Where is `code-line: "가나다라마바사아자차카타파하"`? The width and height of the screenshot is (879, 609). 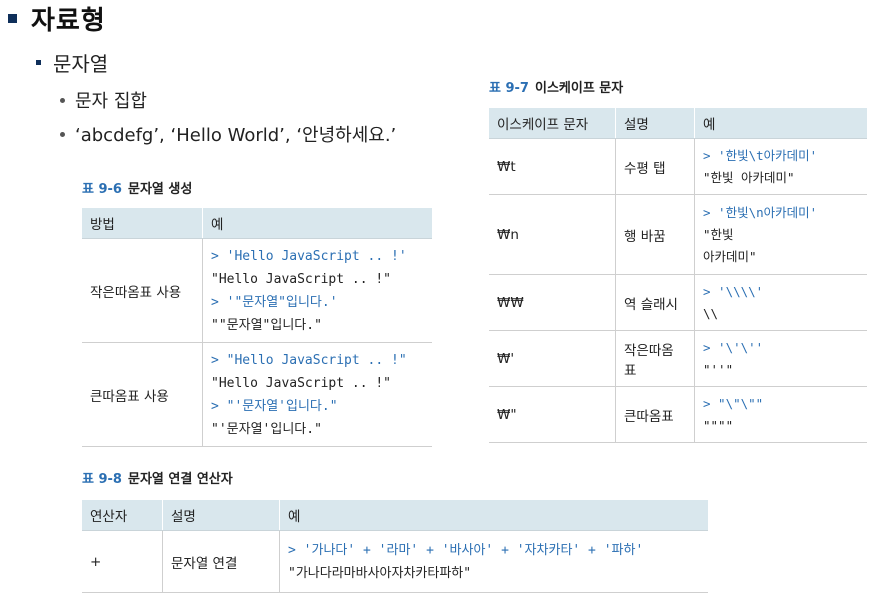
code-line: "가나다라마바사아자차카타파하" is located at coordinates (380, 573).